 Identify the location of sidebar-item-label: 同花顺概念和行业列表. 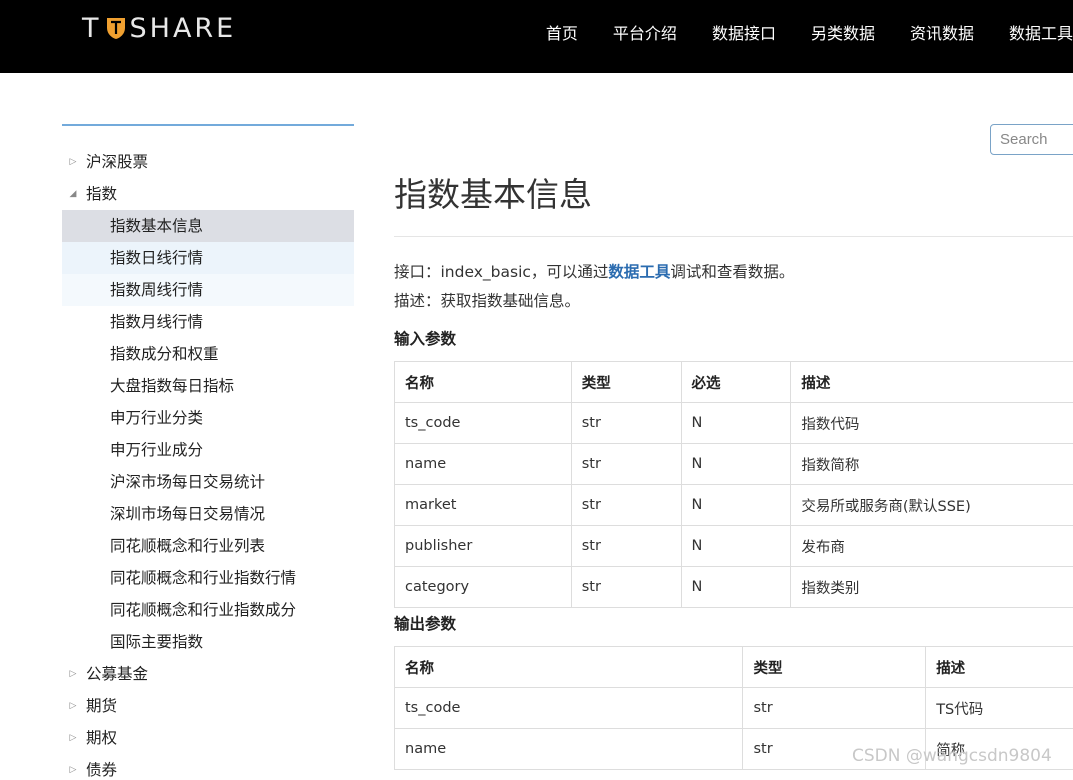
(188, 546).